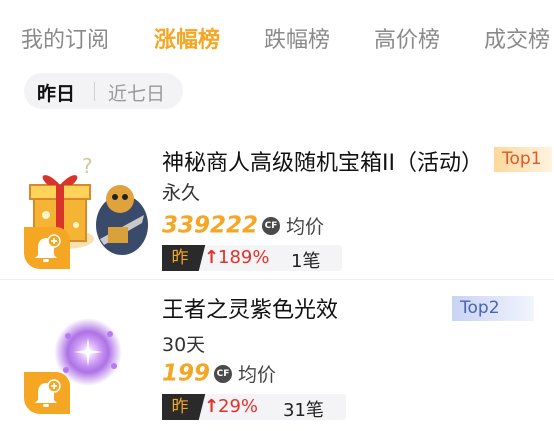 The image size is (554, 431). What do you see at coordinates (250, 310) in the screenshot?
I see `item-name: 王者之灵紫色光效` at bounding box center [250, 310].